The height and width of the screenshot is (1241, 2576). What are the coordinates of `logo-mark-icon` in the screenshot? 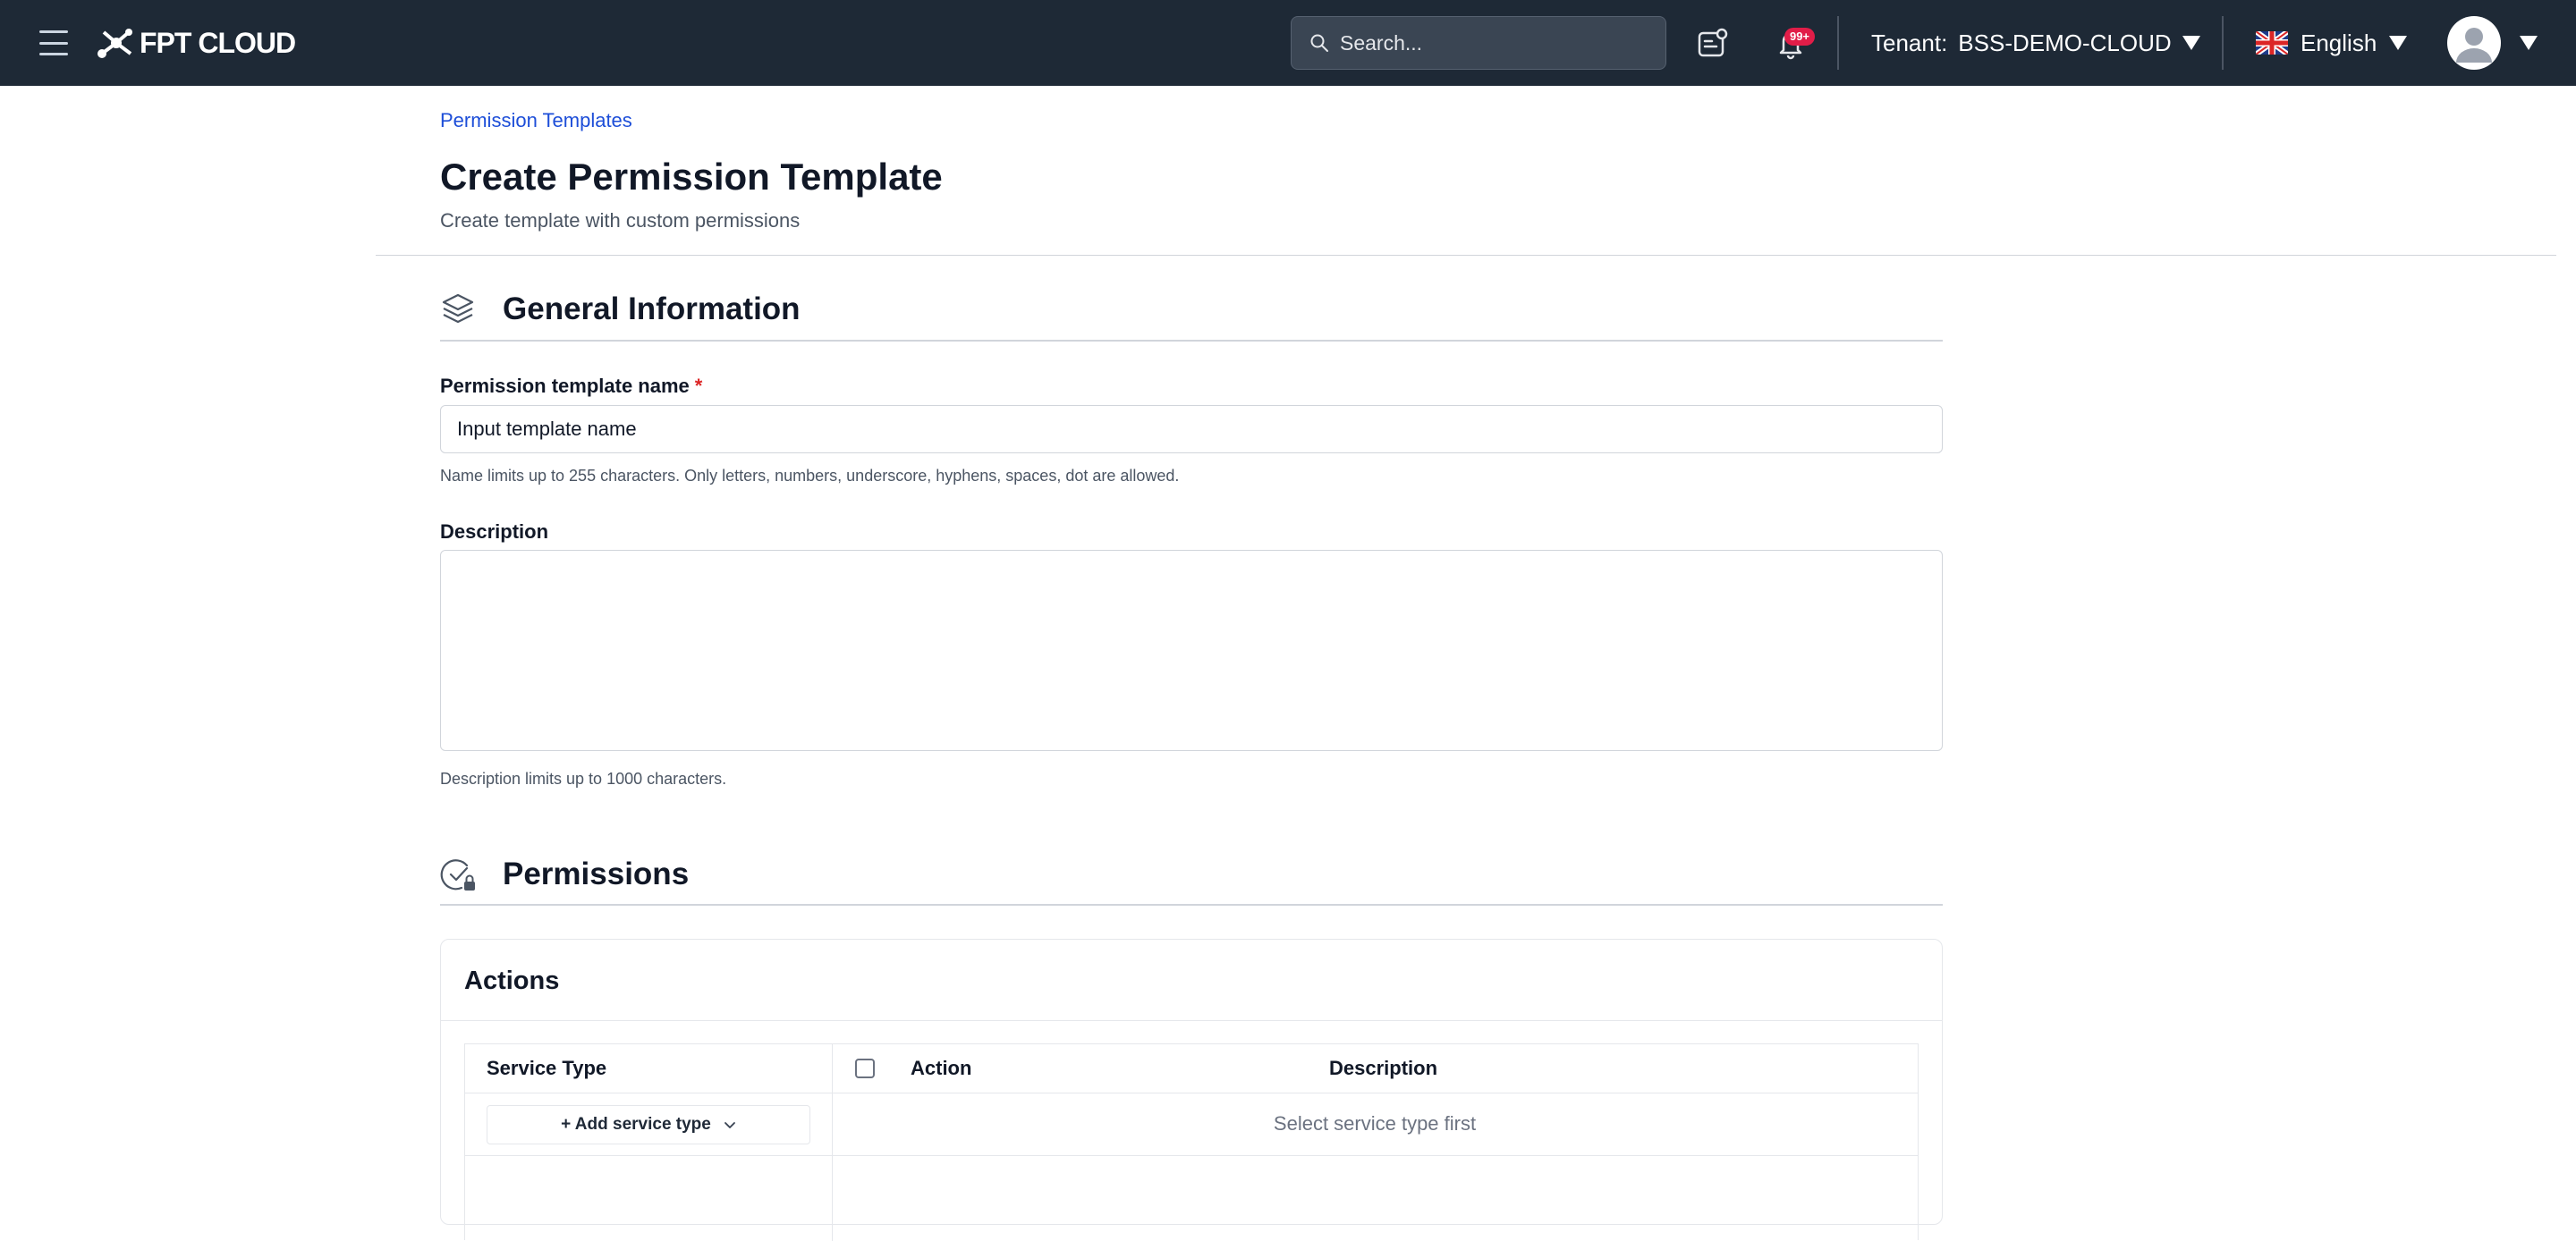 It's located at (114, 43).